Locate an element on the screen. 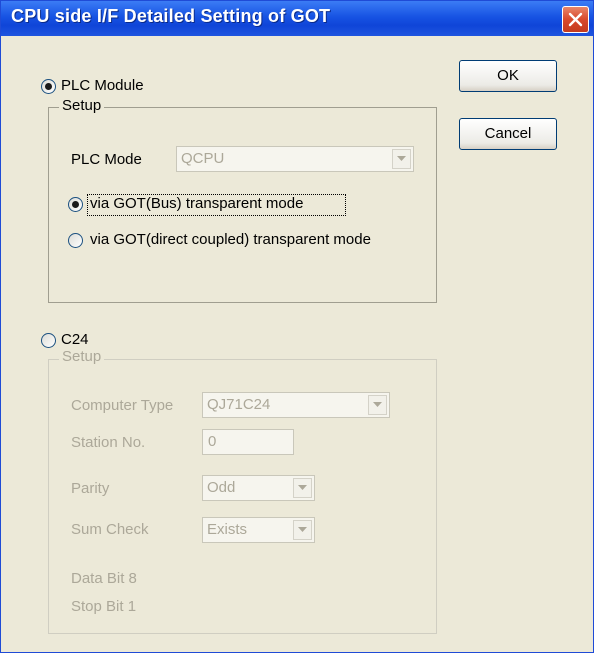 Image resolution: width=594 pixels, height=653 pixels. bus-transparent-radio is located at coordinates (75, 204).